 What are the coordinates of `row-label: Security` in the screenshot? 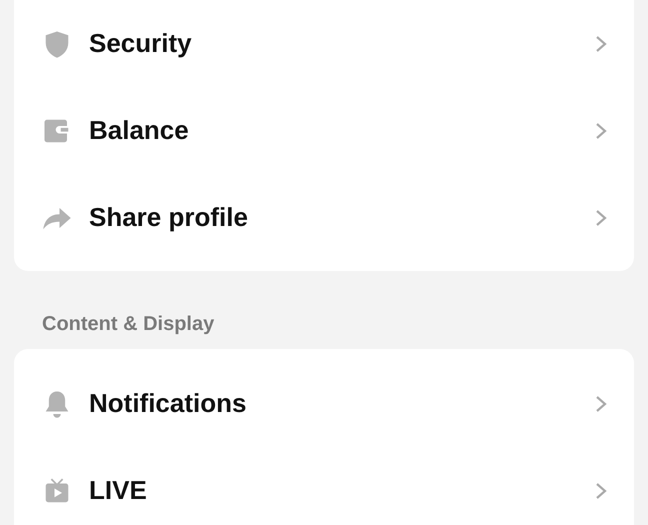 It's located at (141, 43).